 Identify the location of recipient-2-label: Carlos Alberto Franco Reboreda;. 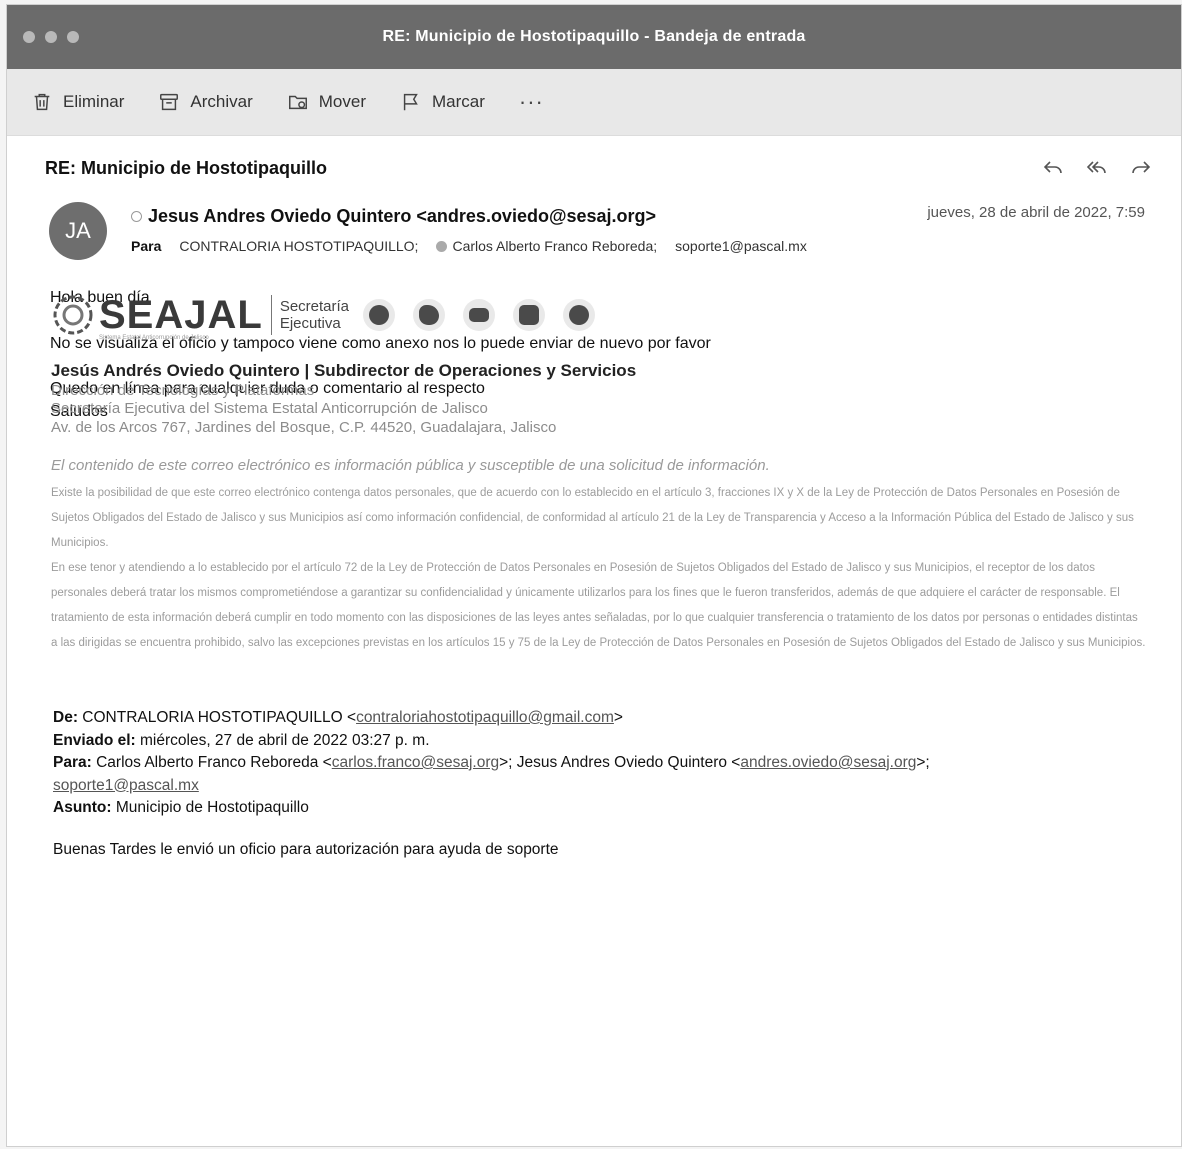
(555, 246).